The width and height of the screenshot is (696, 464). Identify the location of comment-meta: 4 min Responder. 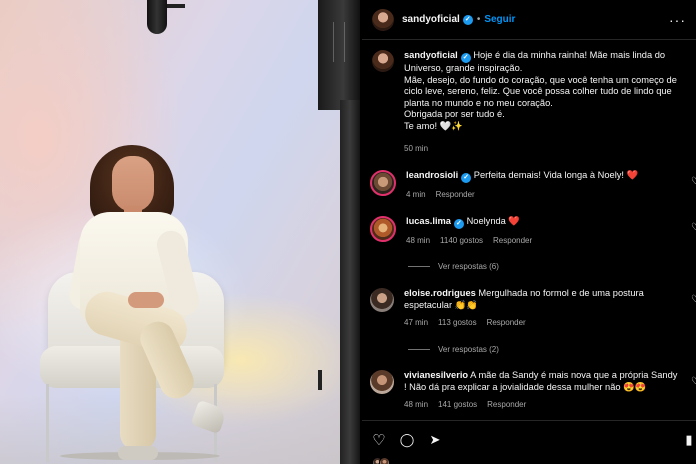
(543, 195).